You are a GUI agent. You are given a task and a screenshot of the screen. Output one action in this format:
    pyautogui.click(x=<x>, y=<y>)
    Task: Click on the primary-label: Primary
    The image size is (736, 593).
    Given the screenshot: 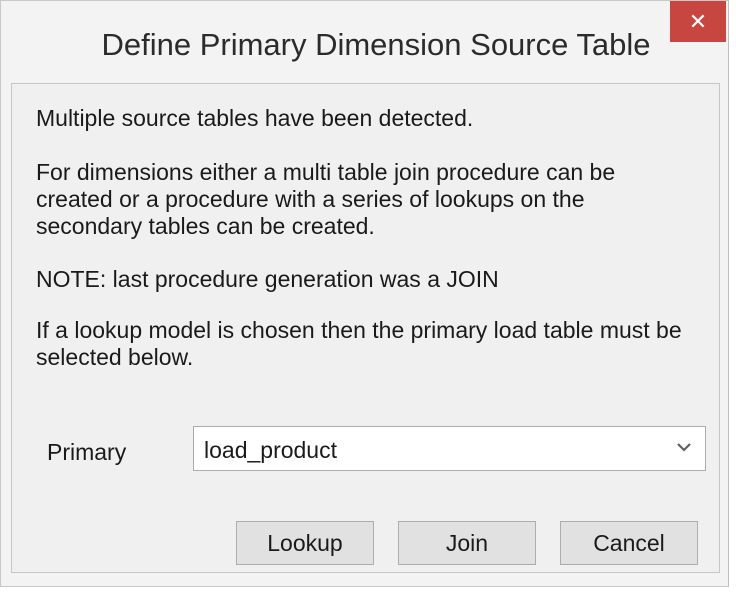 What is the action you would take?
    pyautogui.click(x=87, y=452)
    